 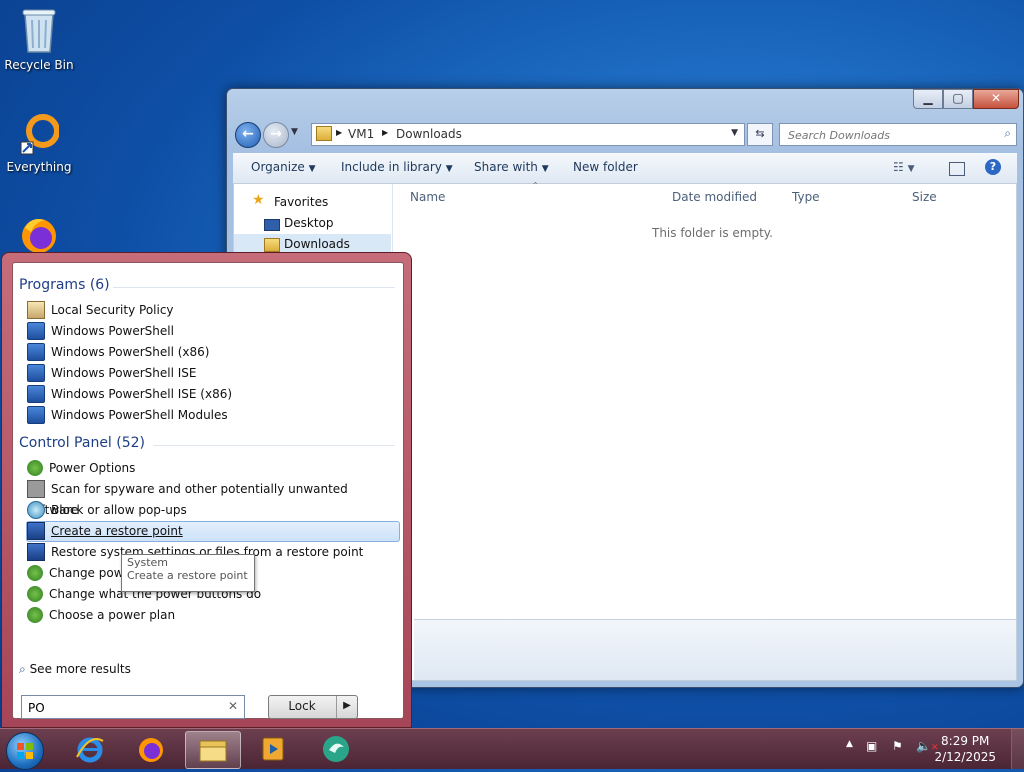 I want to click on column-header-date-modified: Date modified, so click(x=714, y=197).